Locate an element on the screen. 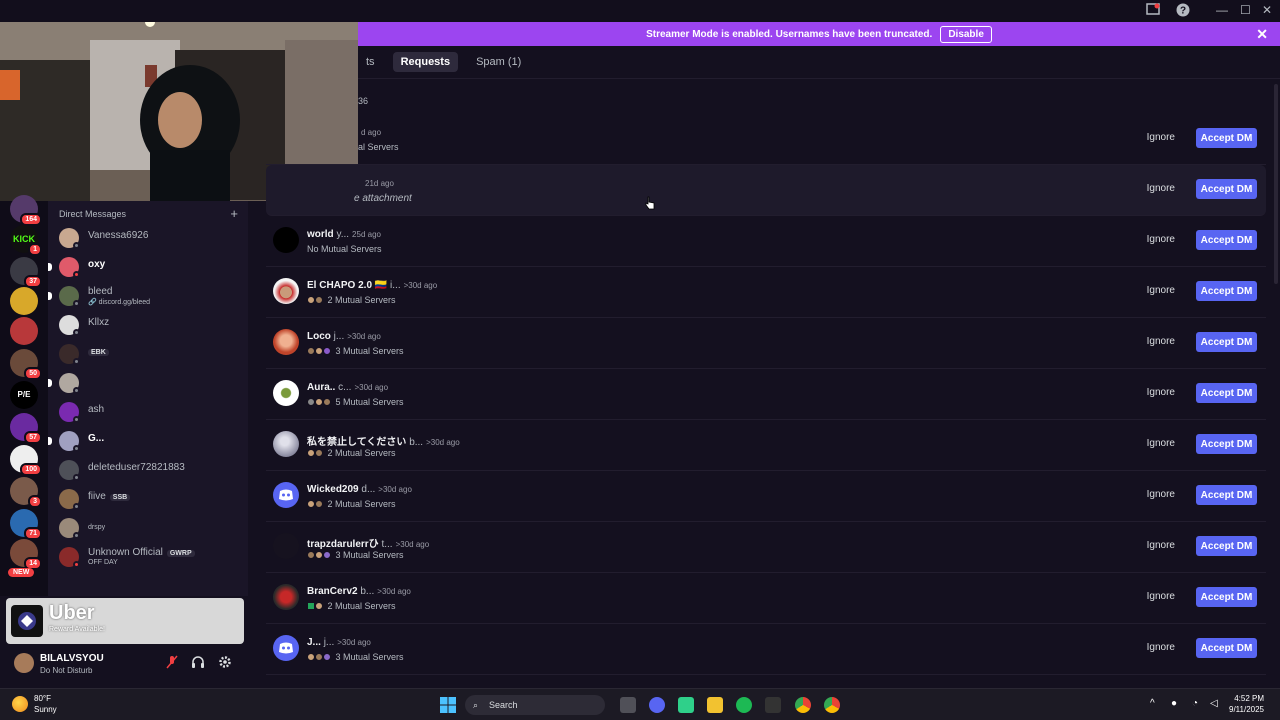 This screenshot has width=1280, height=720. dm-item: Vanessa6926 is located at coordinates (149, 238).